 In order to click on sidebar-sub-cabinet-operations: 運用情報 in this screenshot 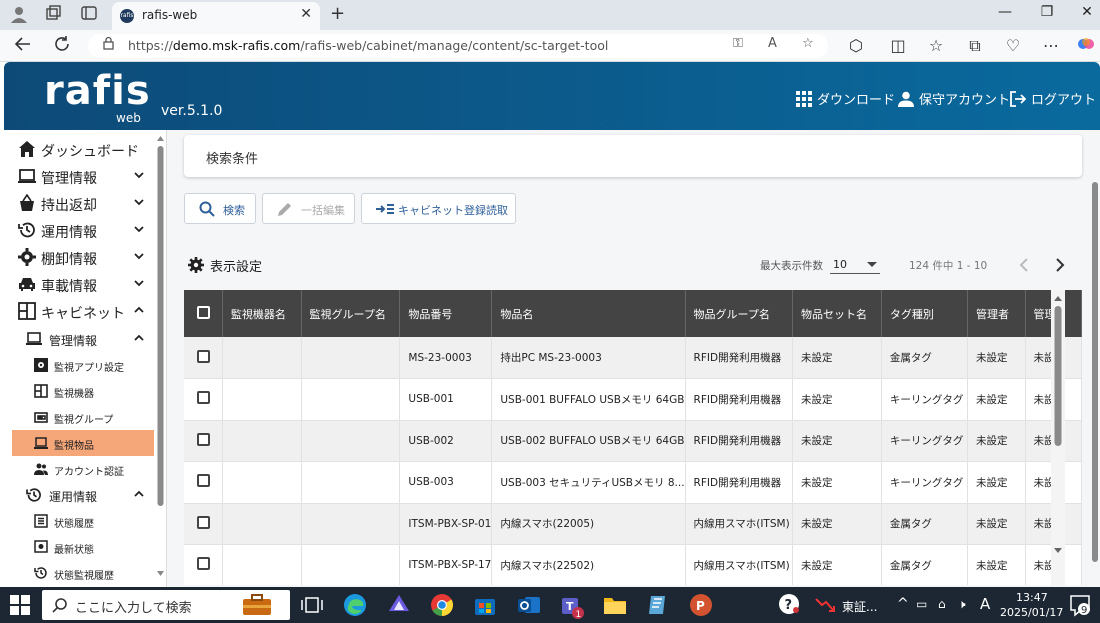, I will do `click(83, 495)`.